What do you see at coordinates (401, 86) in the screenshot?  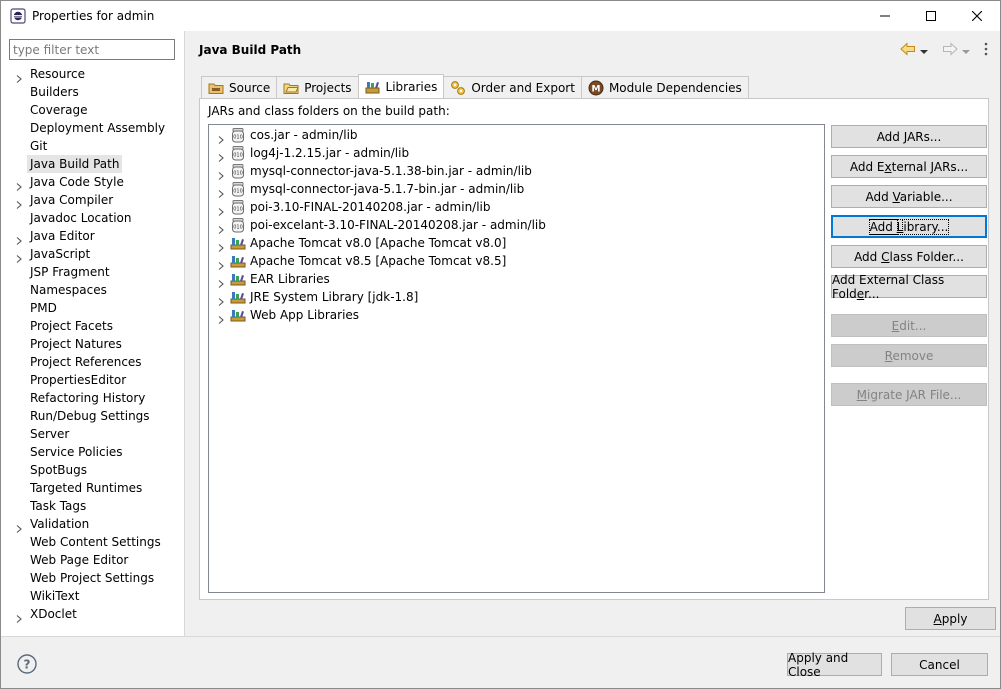 I see `tab-libraries: Libraries` at bounding box center [401, 86].